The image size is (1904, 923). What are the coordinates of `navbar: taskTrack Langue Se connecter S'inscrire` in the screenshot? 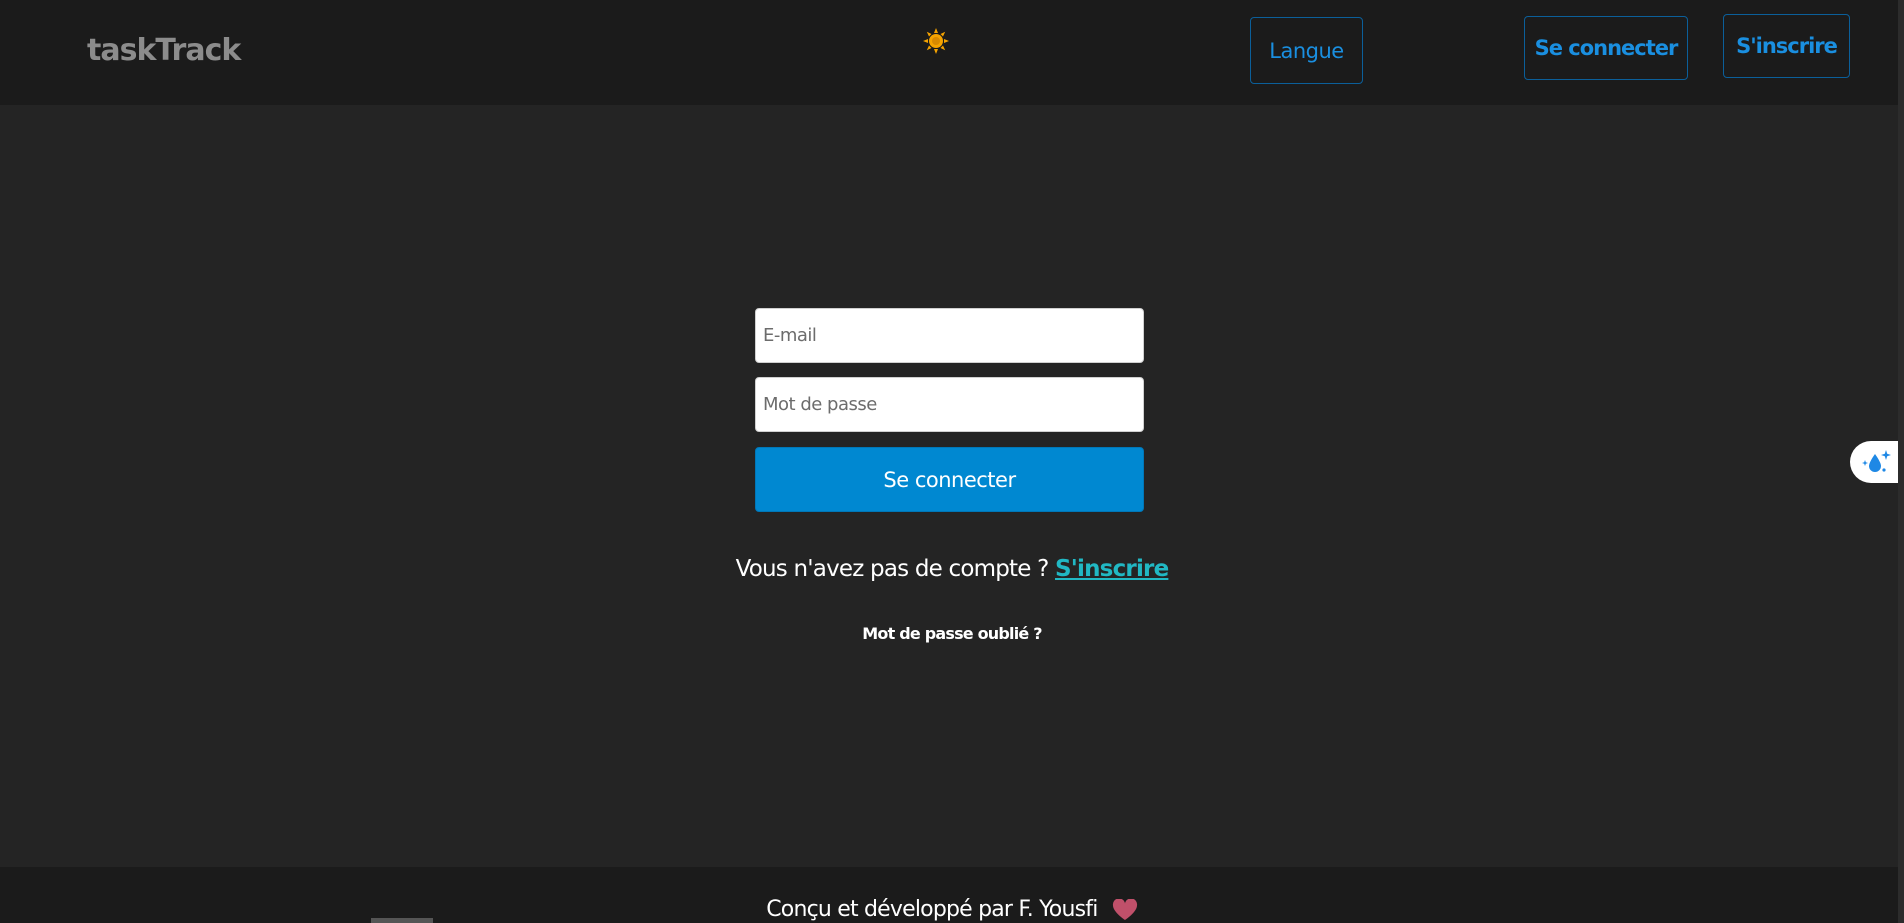 It's located at (952, 52).